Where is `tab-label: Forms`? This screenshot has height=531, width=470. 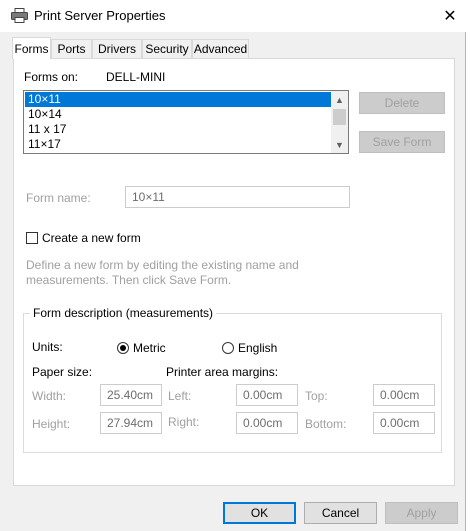 tab-label: Forms is located at coordinates (31, 48).